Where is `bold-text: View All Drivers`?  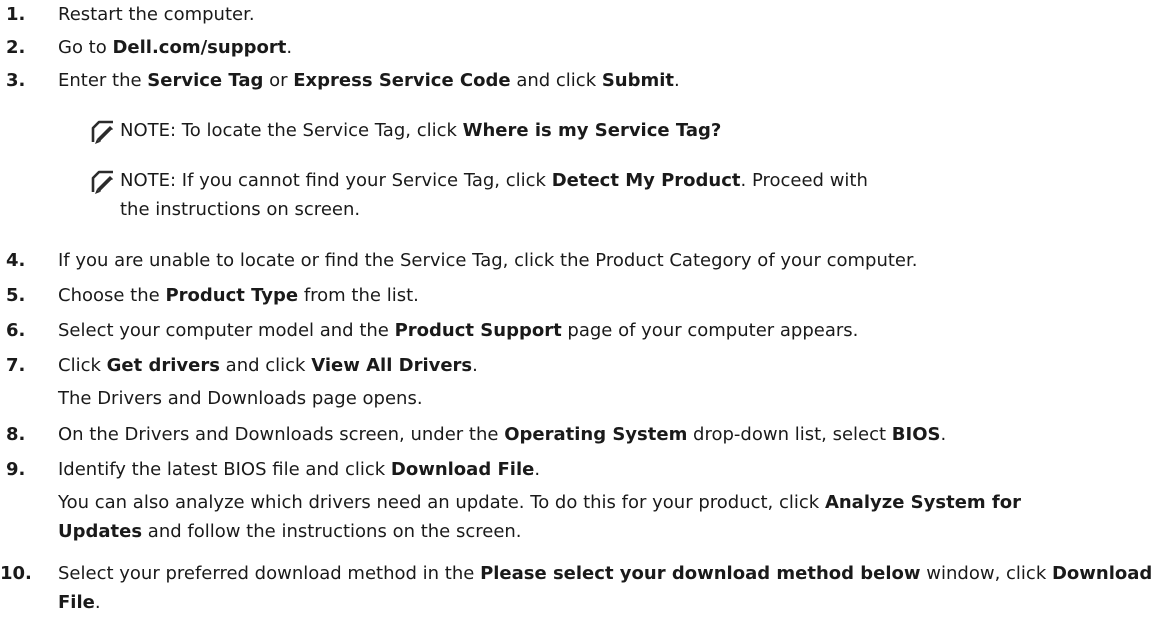
bold-text: View All Drivers is located at coordinates (392, 365).